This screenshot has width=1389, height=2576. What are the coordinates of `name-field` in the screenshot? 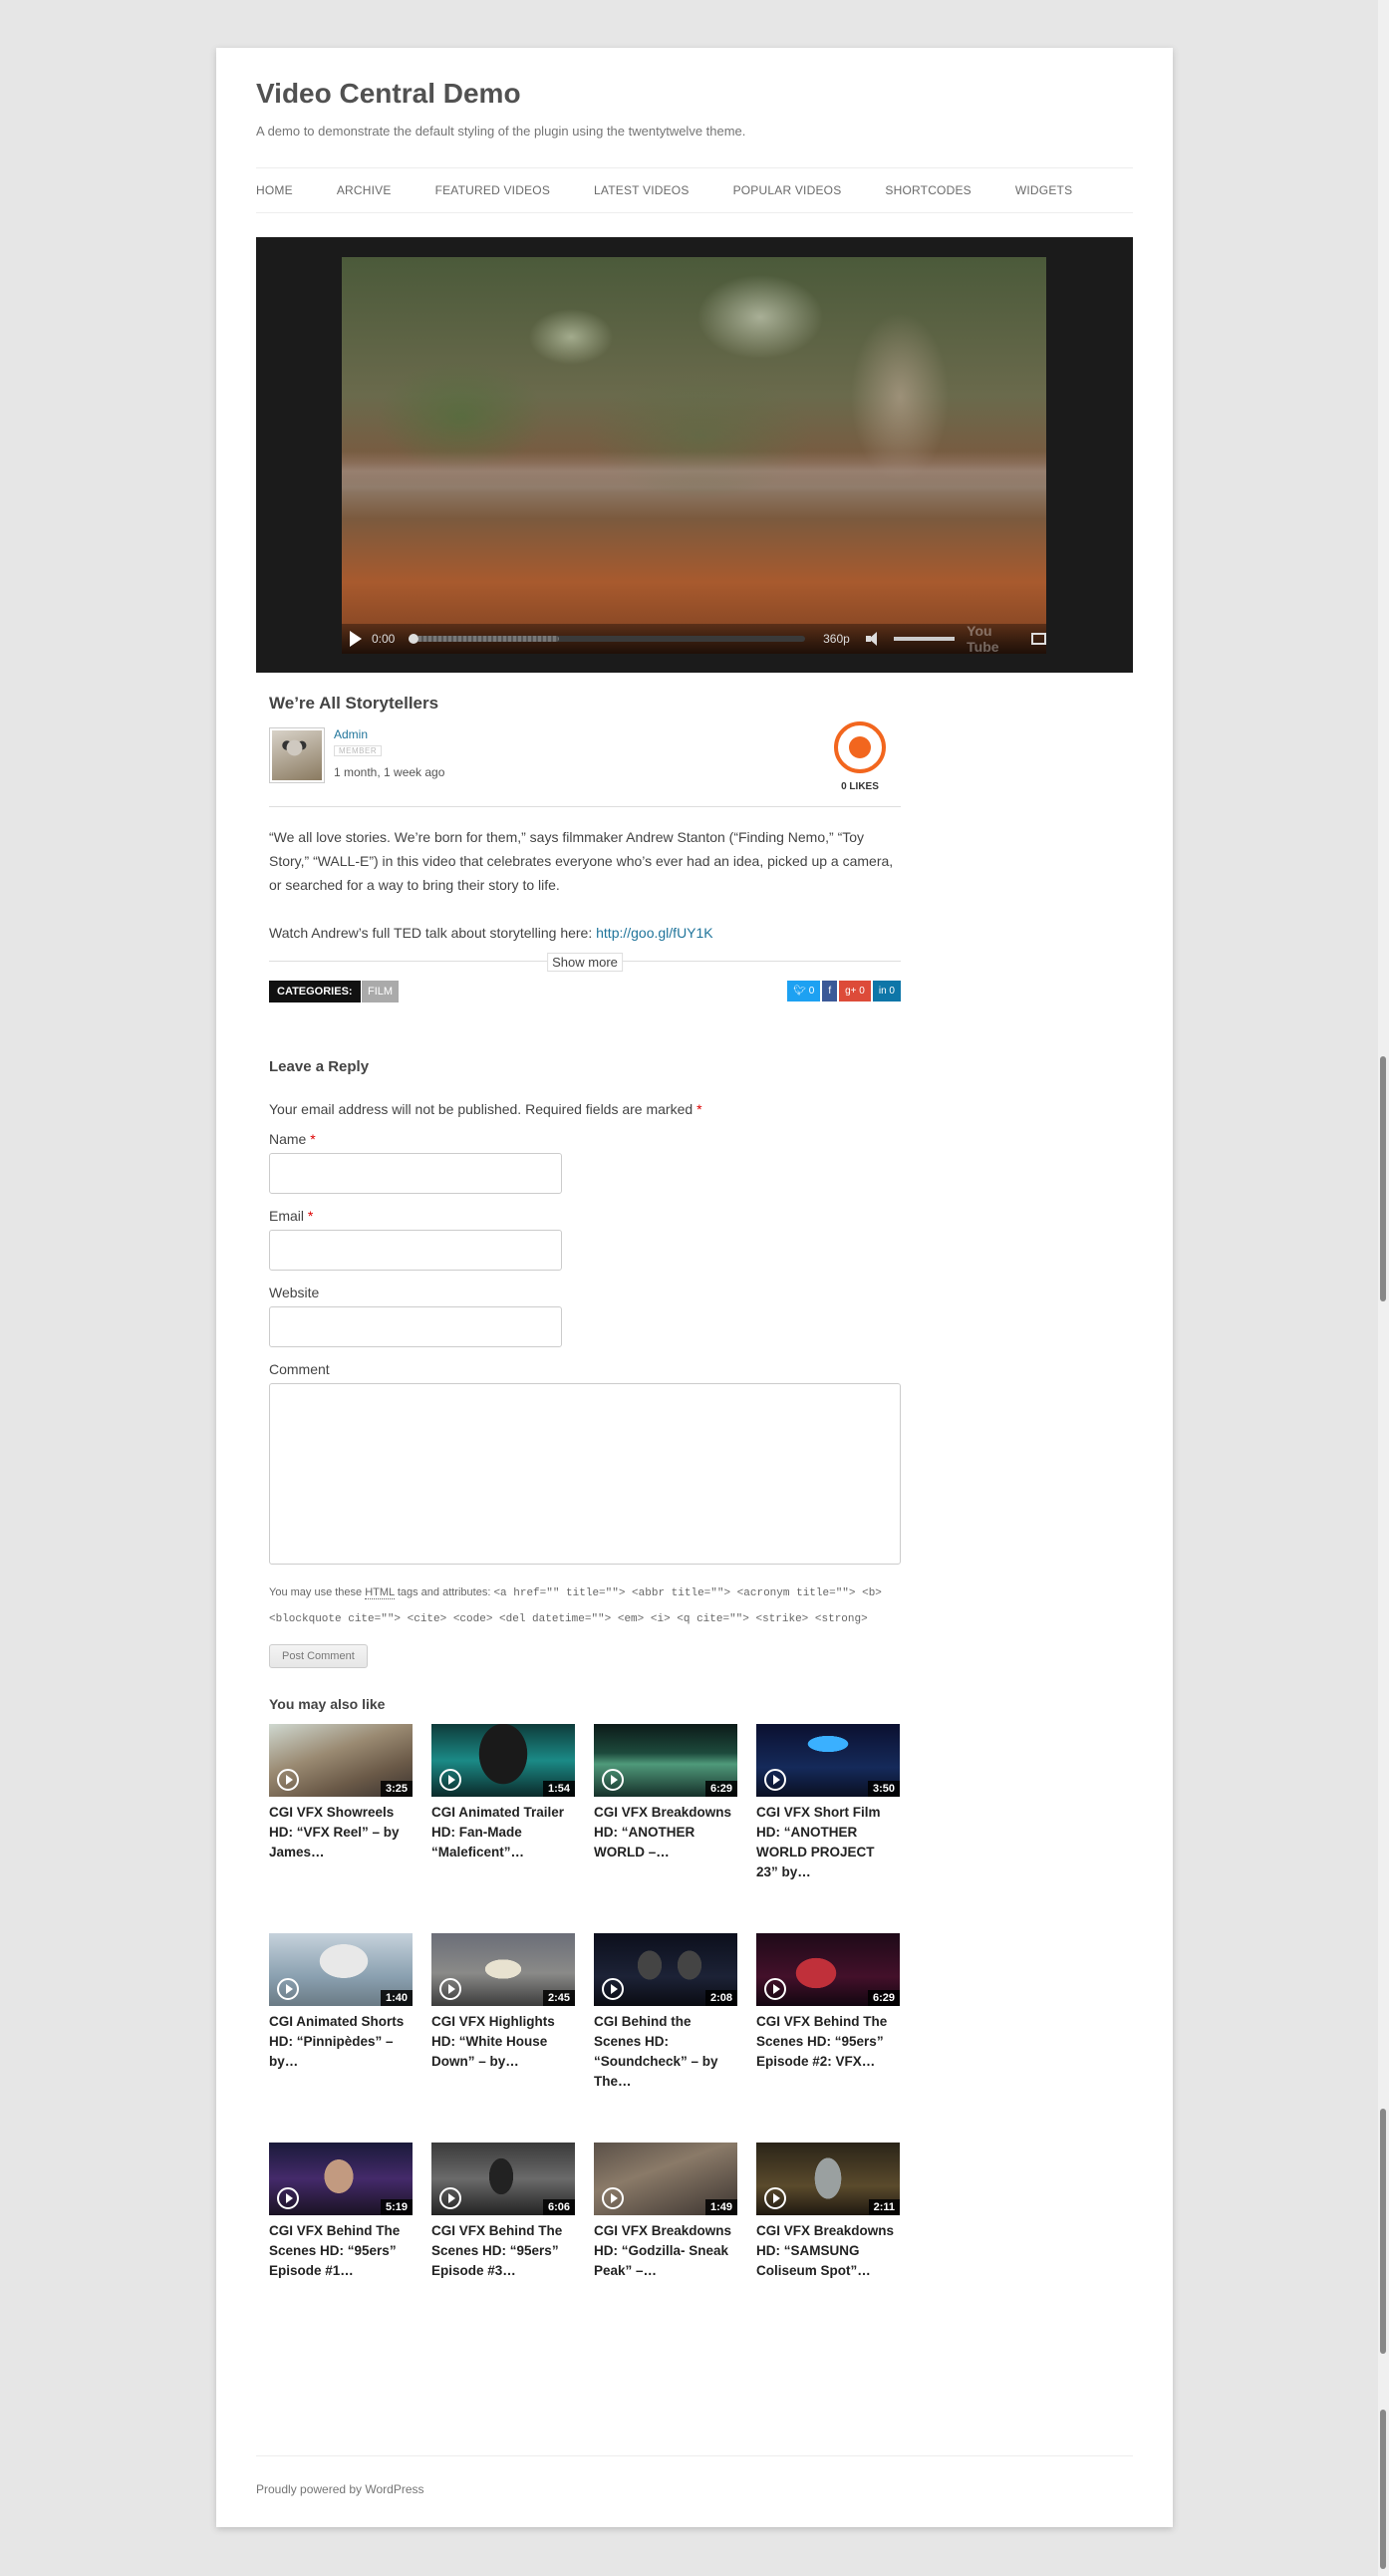 It's located at (416, 1173).